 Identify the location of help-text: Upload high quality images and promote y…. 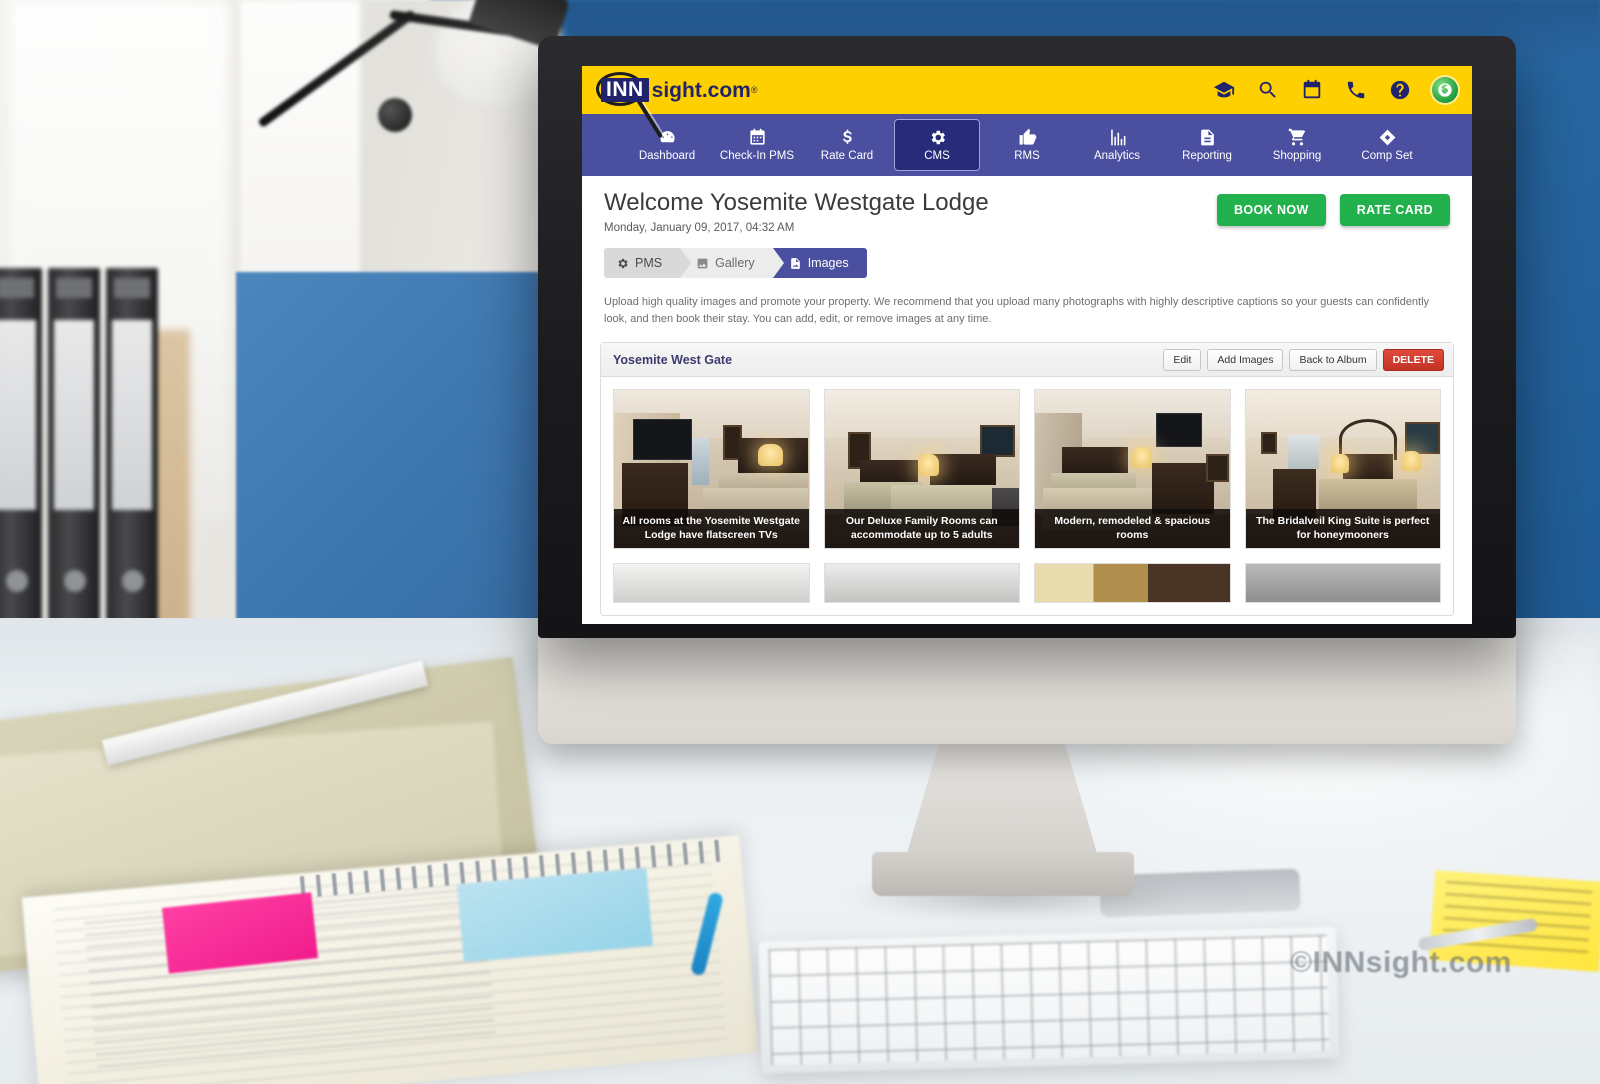
(1017, 311).